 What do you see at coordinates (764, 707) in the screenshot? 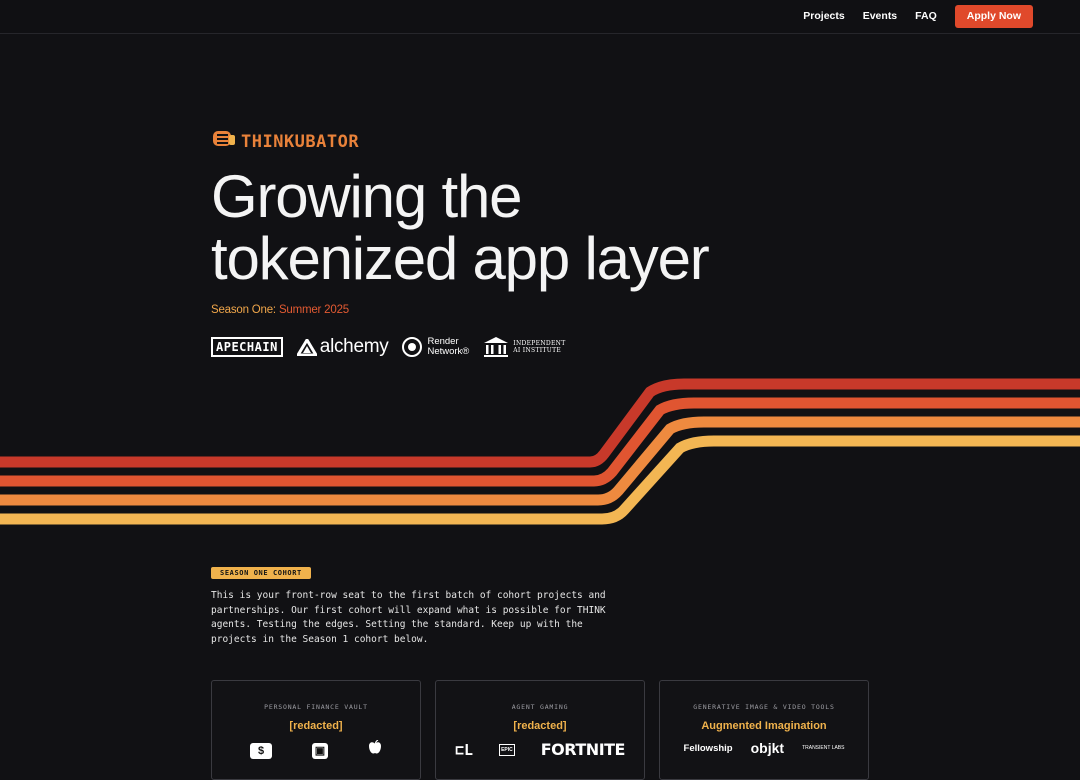
I see `card-category: GENERATIVE IMAGE & VIDEO TOOLS` at bounding box center [764, 707].